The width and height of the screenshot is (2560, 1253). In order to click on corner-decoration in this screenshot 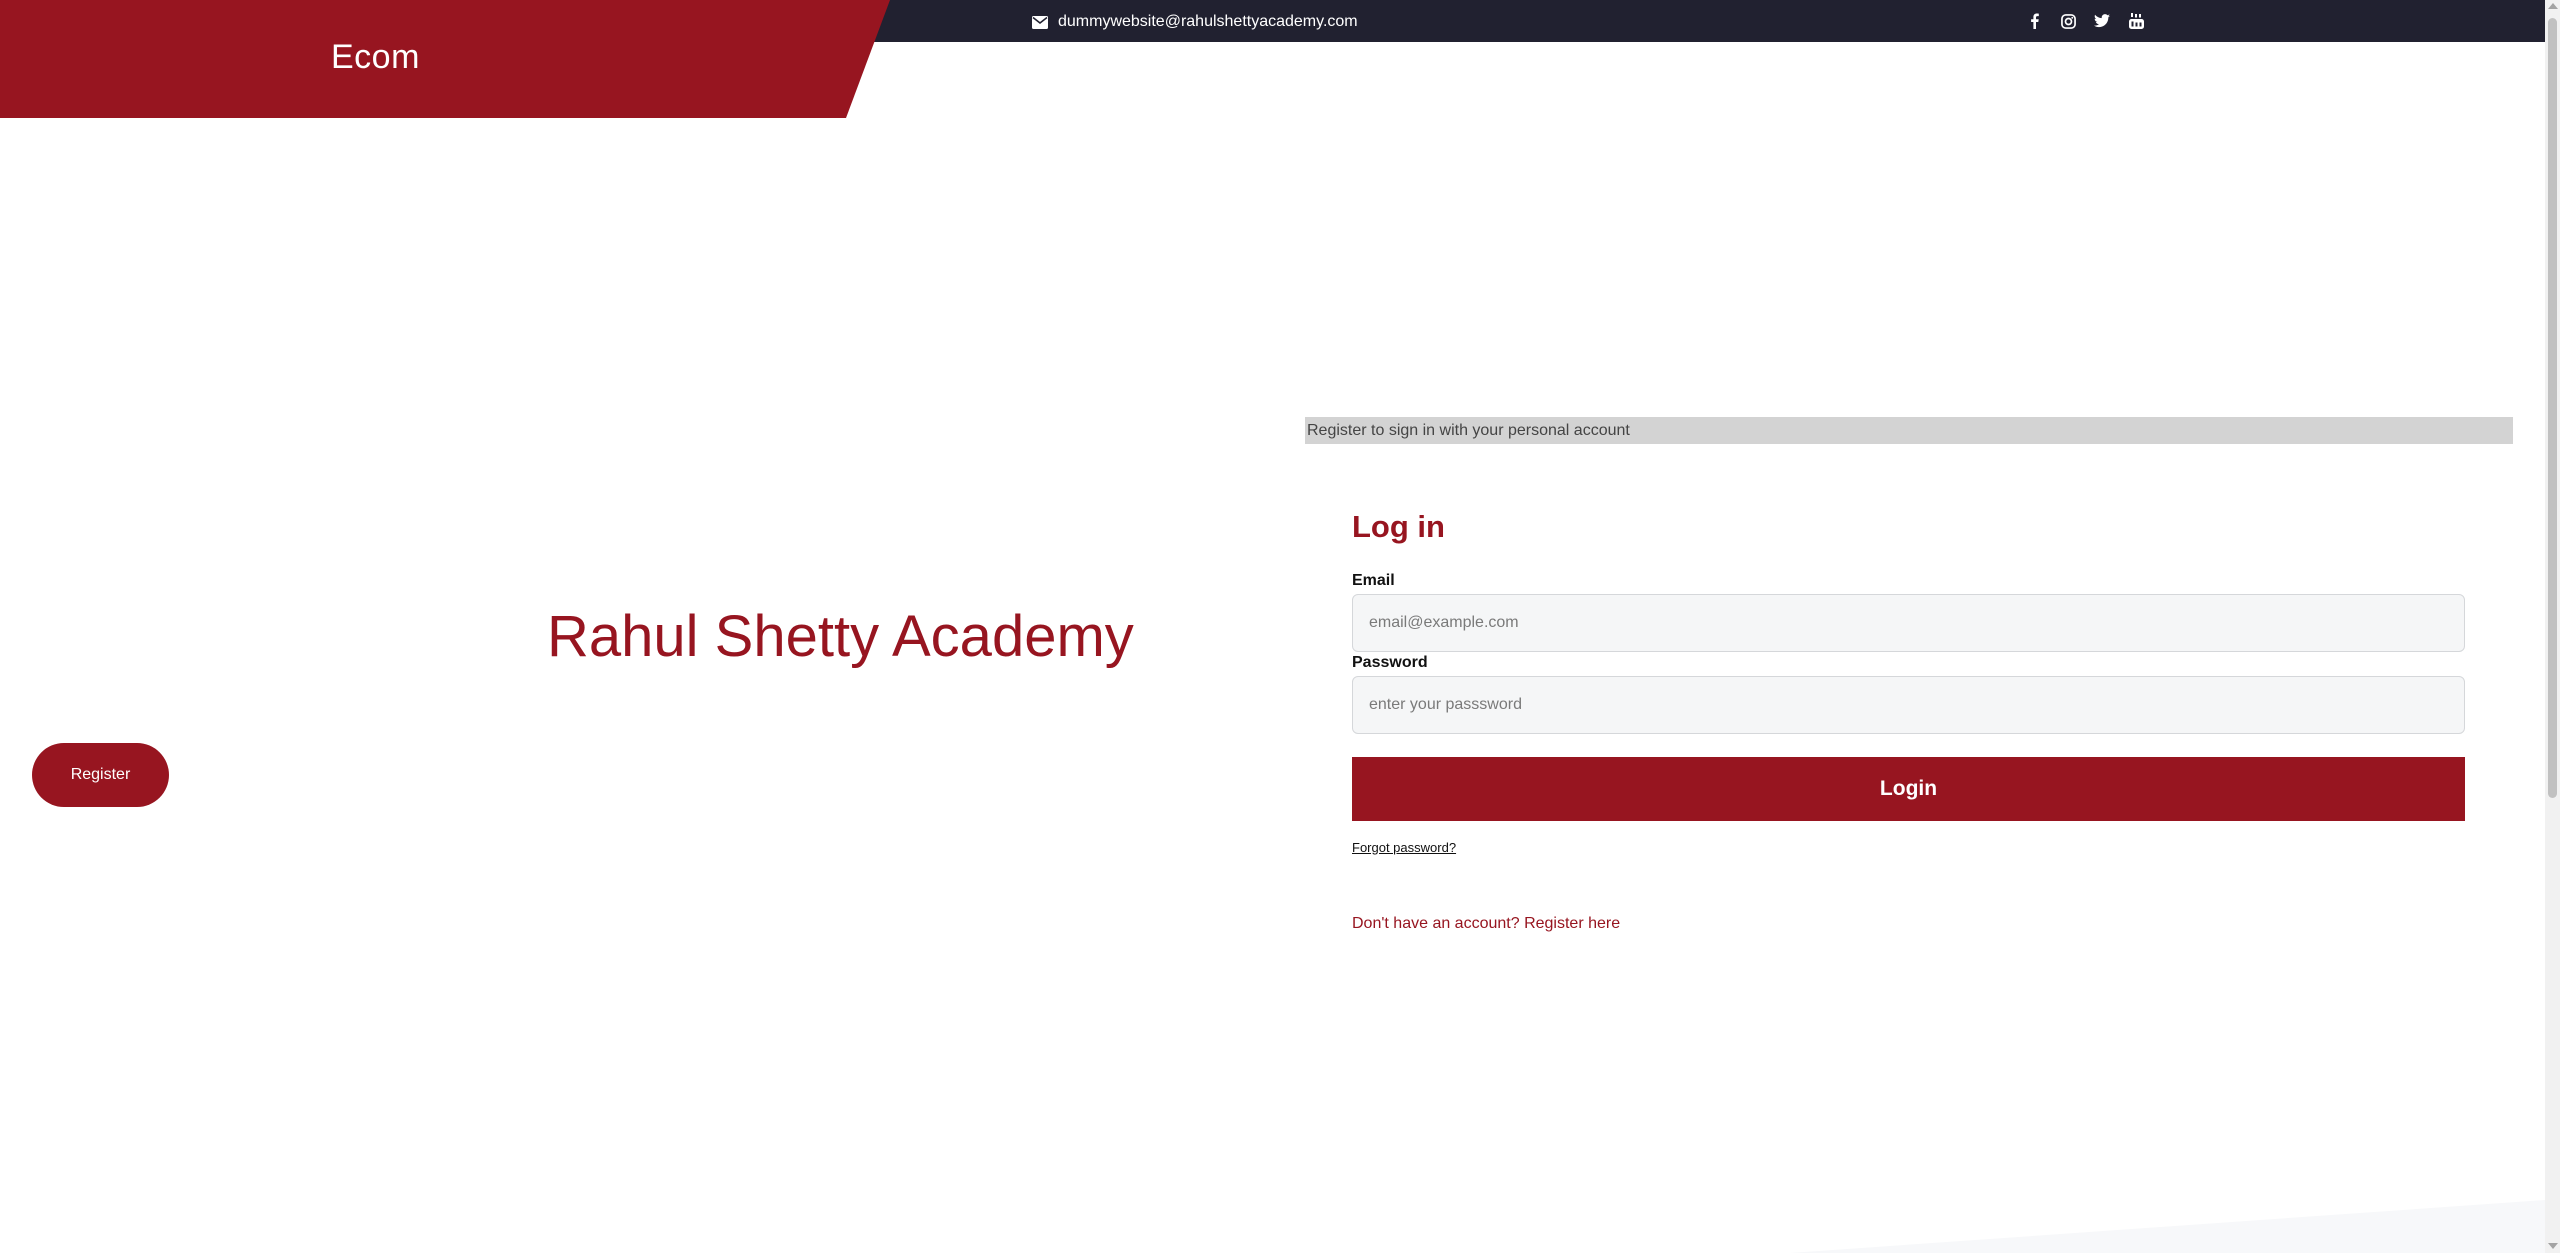, I will do `click(2167, 1226)`.